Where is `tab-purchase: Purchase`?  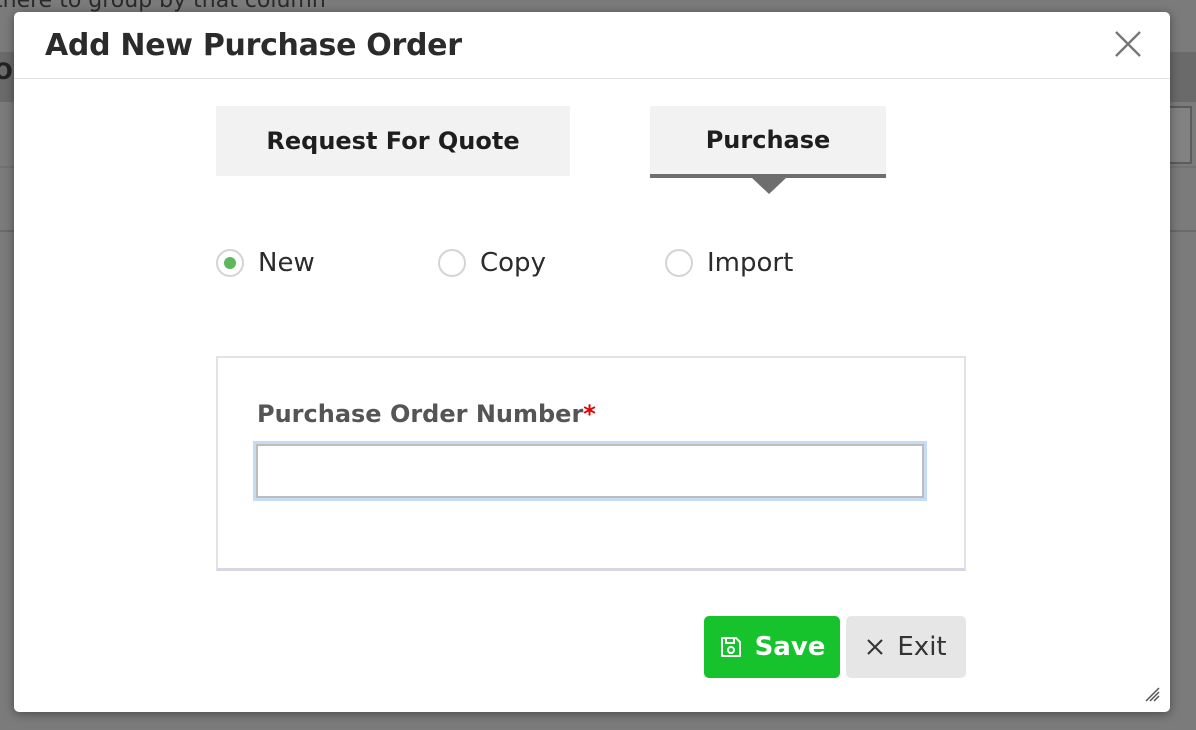
tab-purchase: Purchase is located at coordinates (768, 142).